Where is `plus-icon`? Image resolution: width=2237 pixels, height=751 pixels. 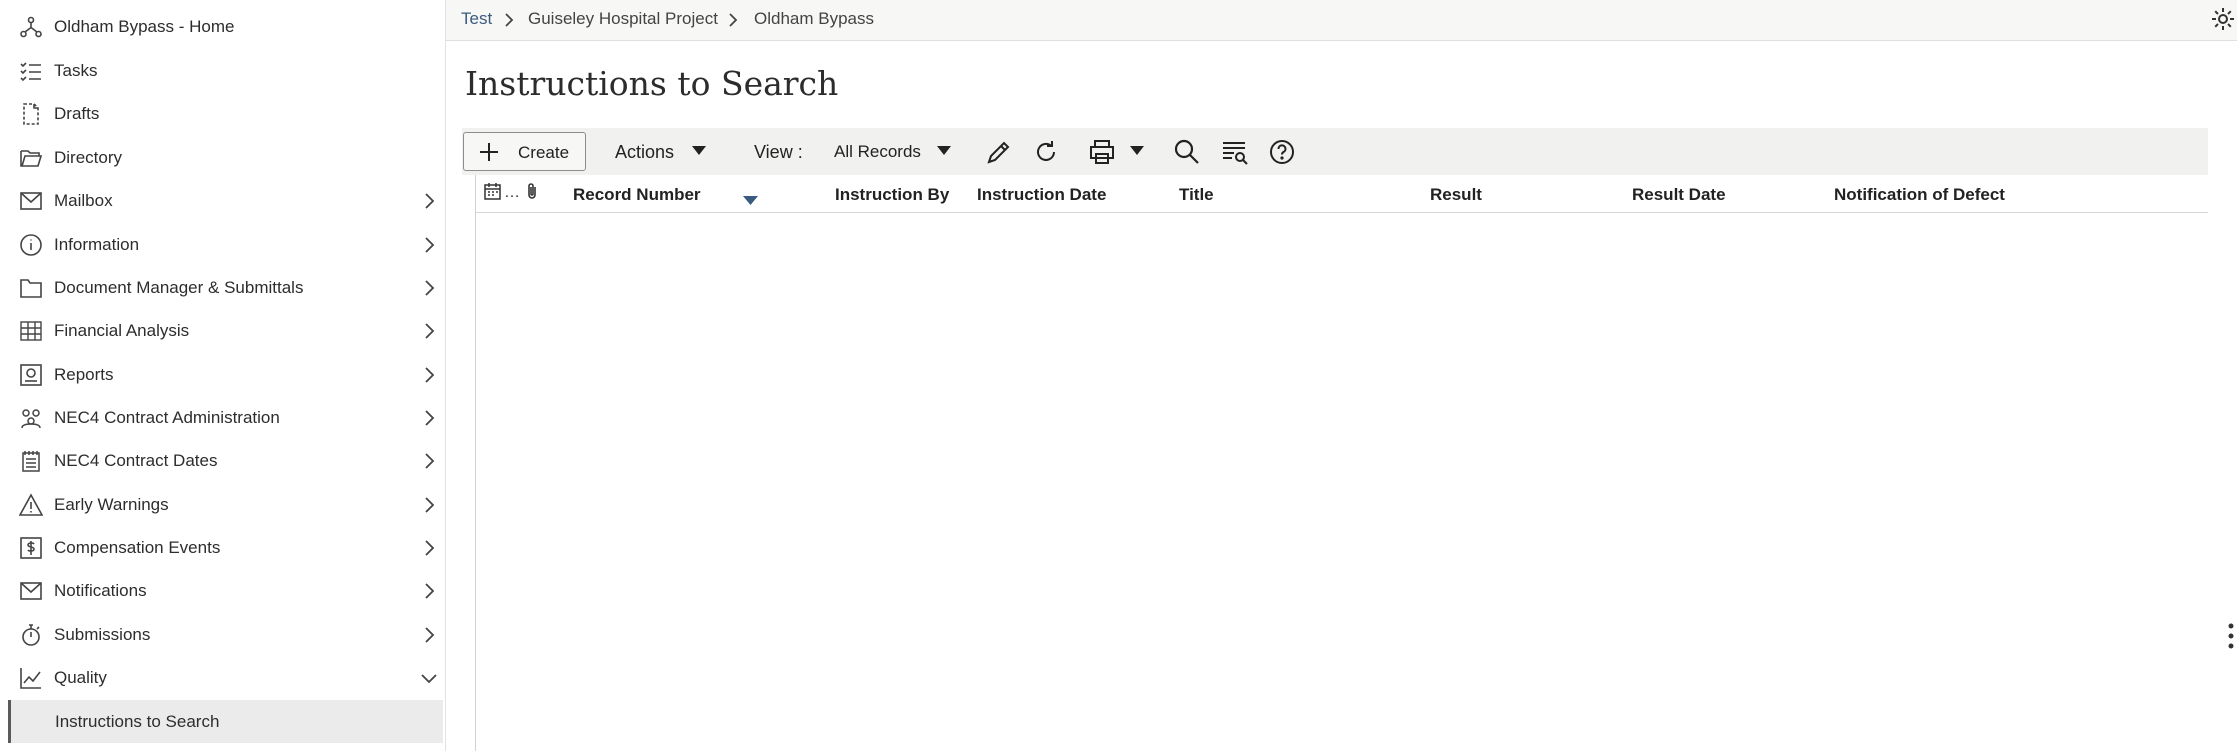
plus-icon is located at coordinates (489, 152).